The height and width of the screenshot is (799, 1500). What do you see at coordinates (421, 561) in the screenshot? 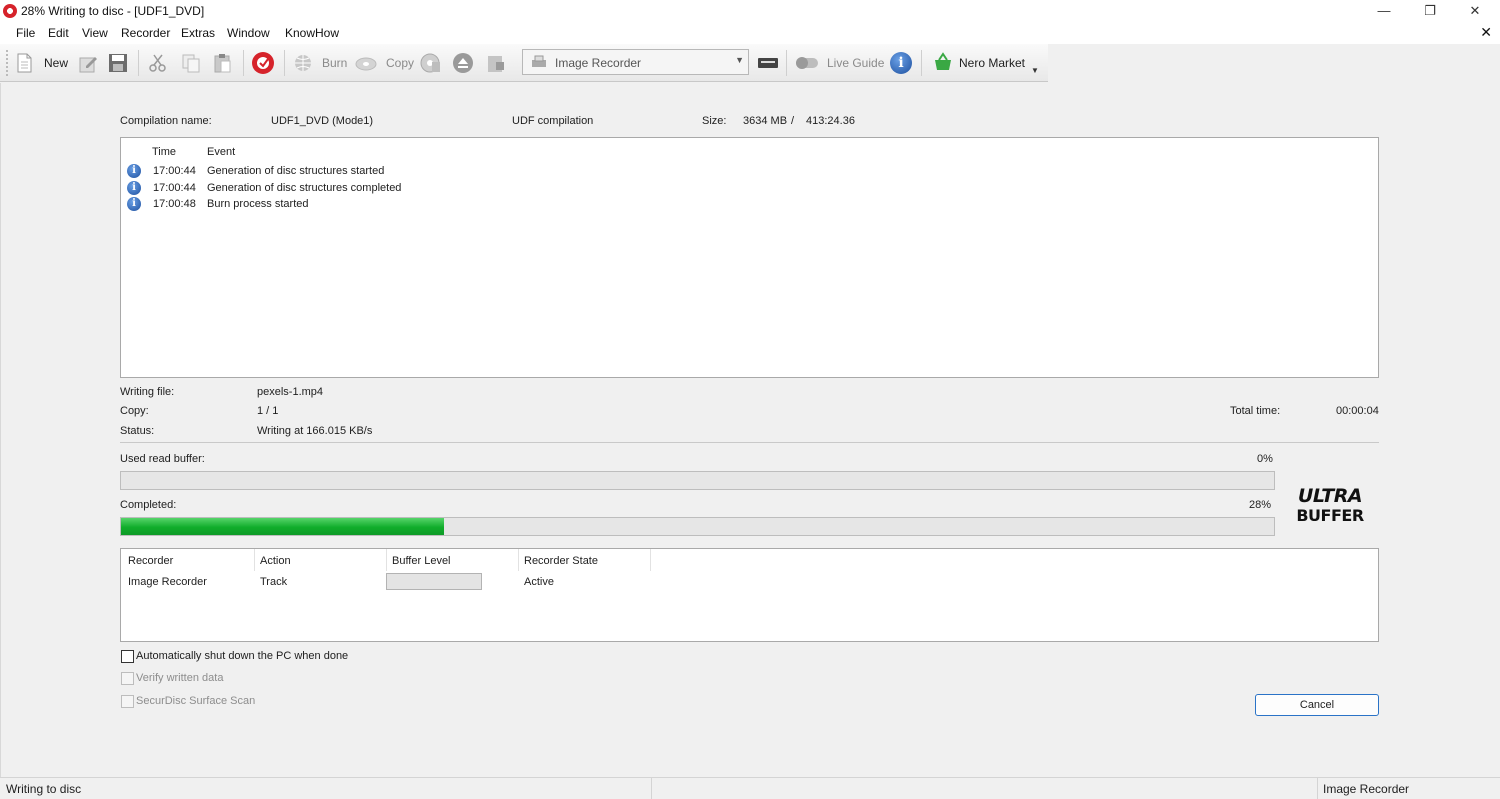
I see `col-buffer-level: Buffer Level` at bounding box center [421, 561].